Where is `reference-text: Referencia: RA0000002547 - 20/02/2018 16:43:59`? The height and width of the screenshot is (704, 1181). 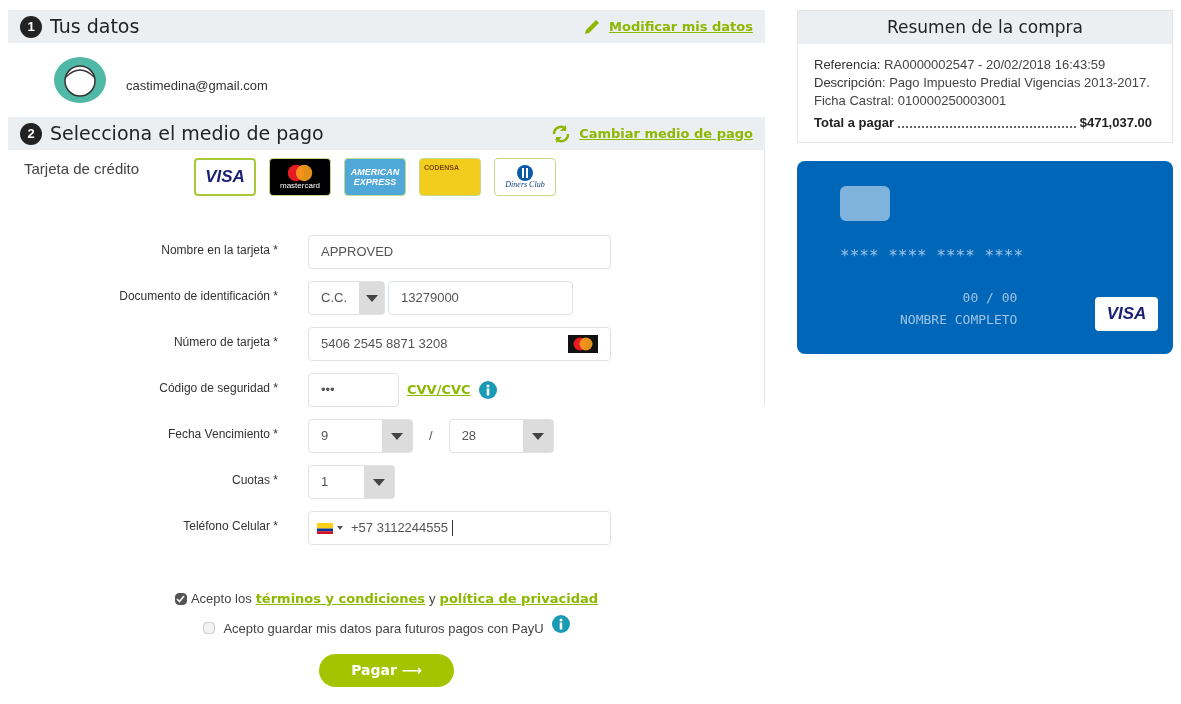 reference-text: Referencia: RA0000002547 - 20/02/2018 16:43:59 is located at coordinates (960, 65).